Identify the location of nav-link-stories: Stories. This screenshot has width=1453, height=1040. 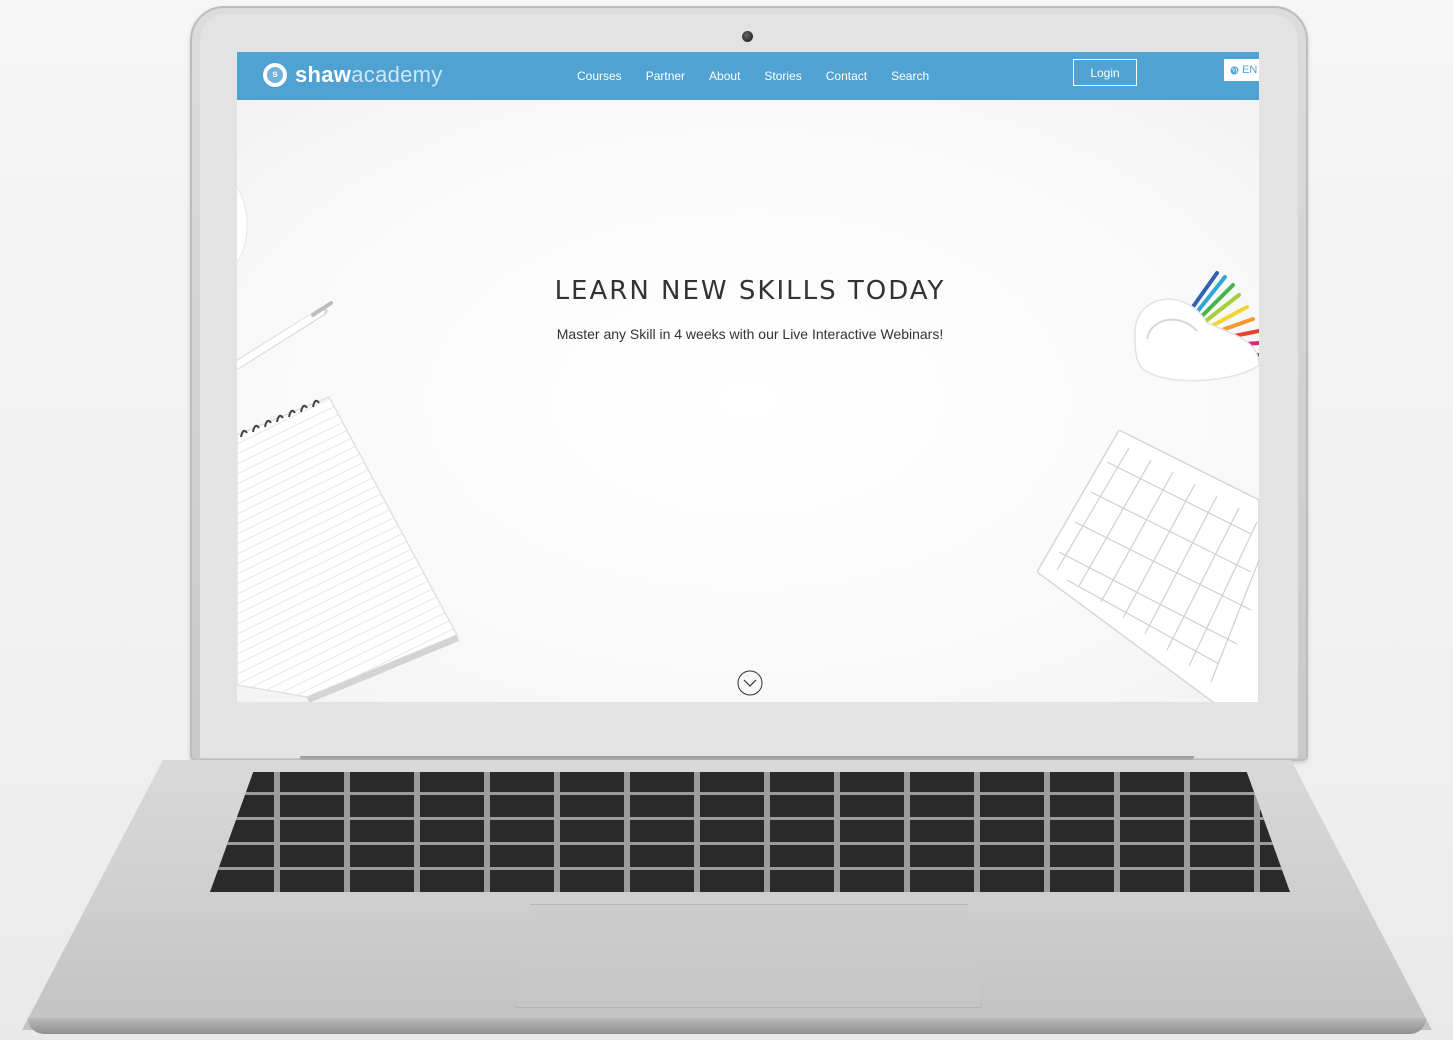
(782, 76).